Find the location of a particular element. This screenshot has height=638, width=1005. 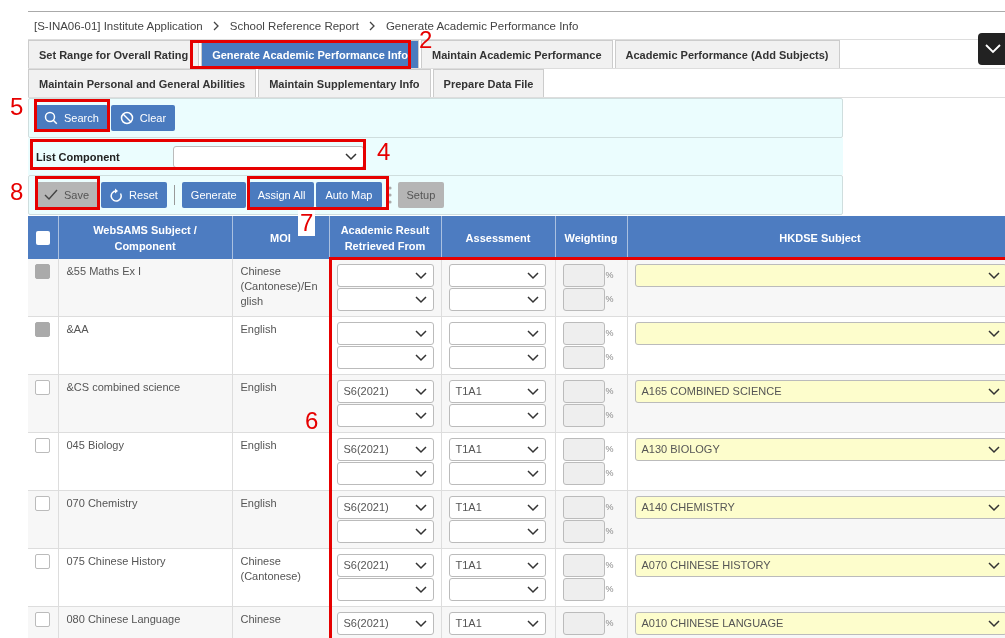

column-header: MOI is located at coordinates (280, 237).